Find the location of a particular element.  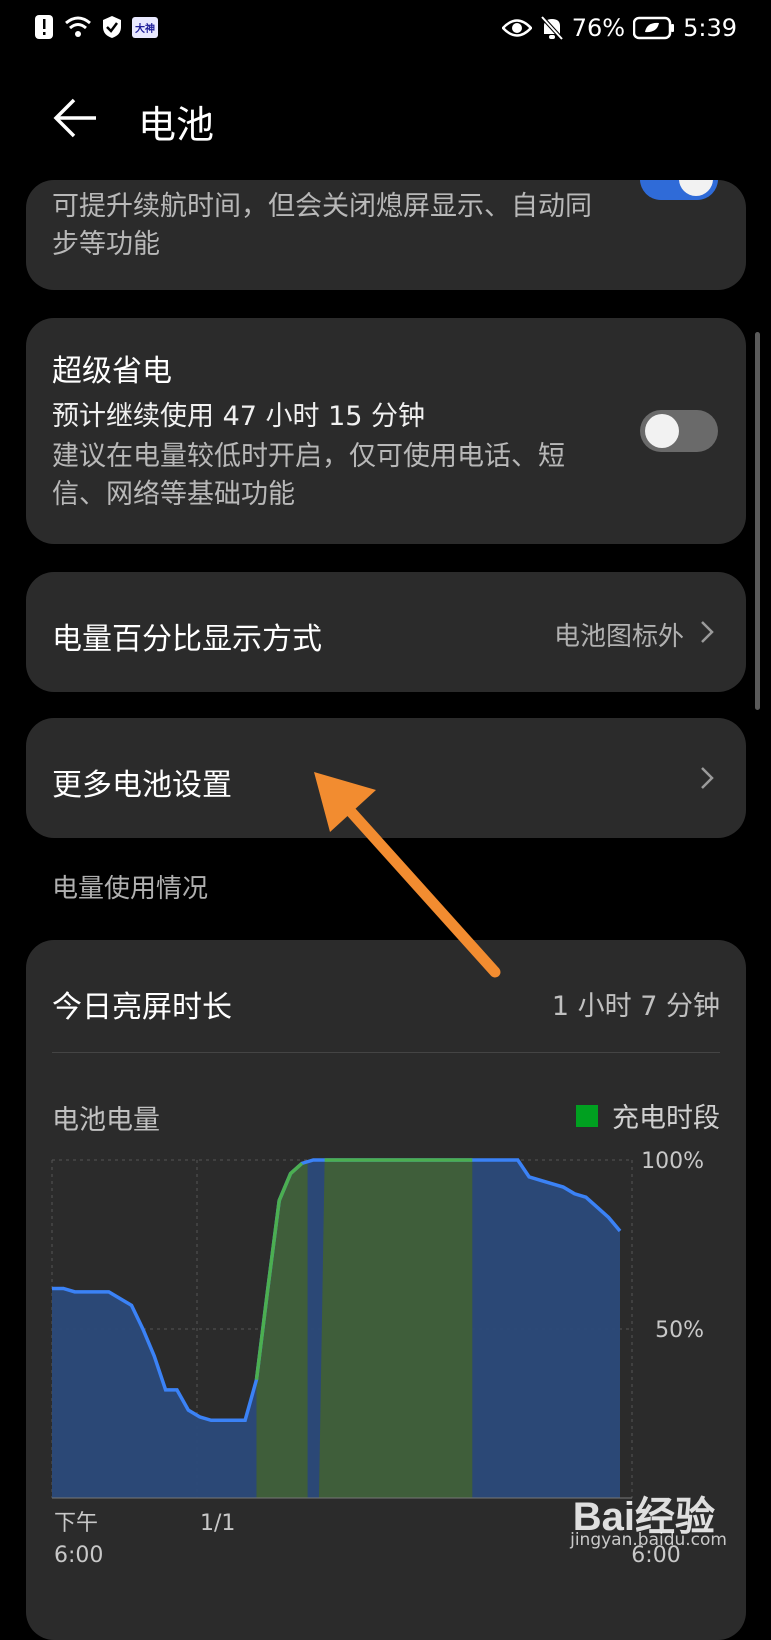

x-tick-label: 1/1 is located at coordinates (217, 1523).